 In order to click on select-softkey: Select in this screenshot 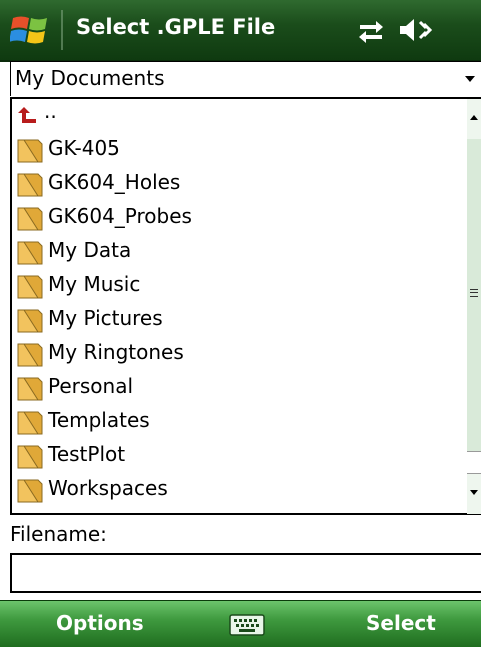, I will do `click(401, 623)`.